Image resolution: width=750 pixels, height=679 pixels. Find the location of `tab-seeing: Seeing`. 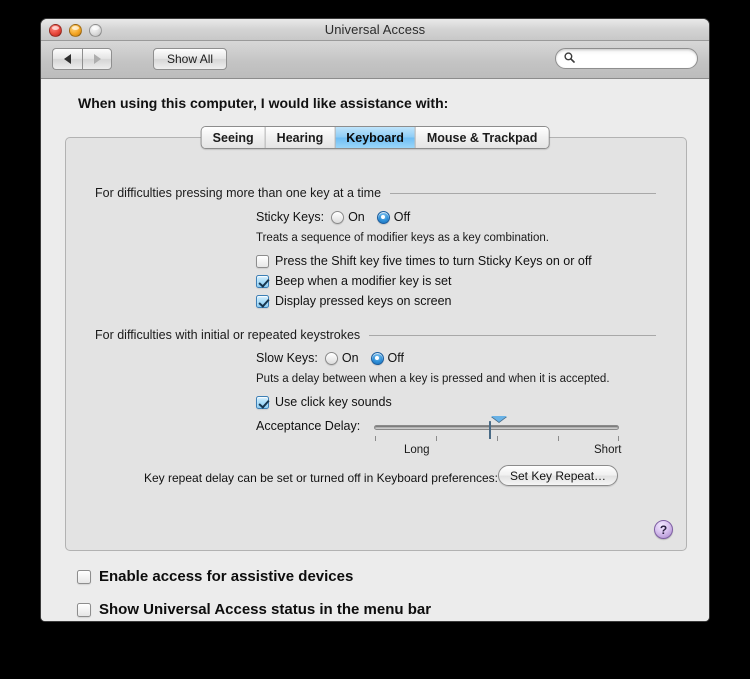

tab-seeing: Seeing is located at coordinates (233, 137).